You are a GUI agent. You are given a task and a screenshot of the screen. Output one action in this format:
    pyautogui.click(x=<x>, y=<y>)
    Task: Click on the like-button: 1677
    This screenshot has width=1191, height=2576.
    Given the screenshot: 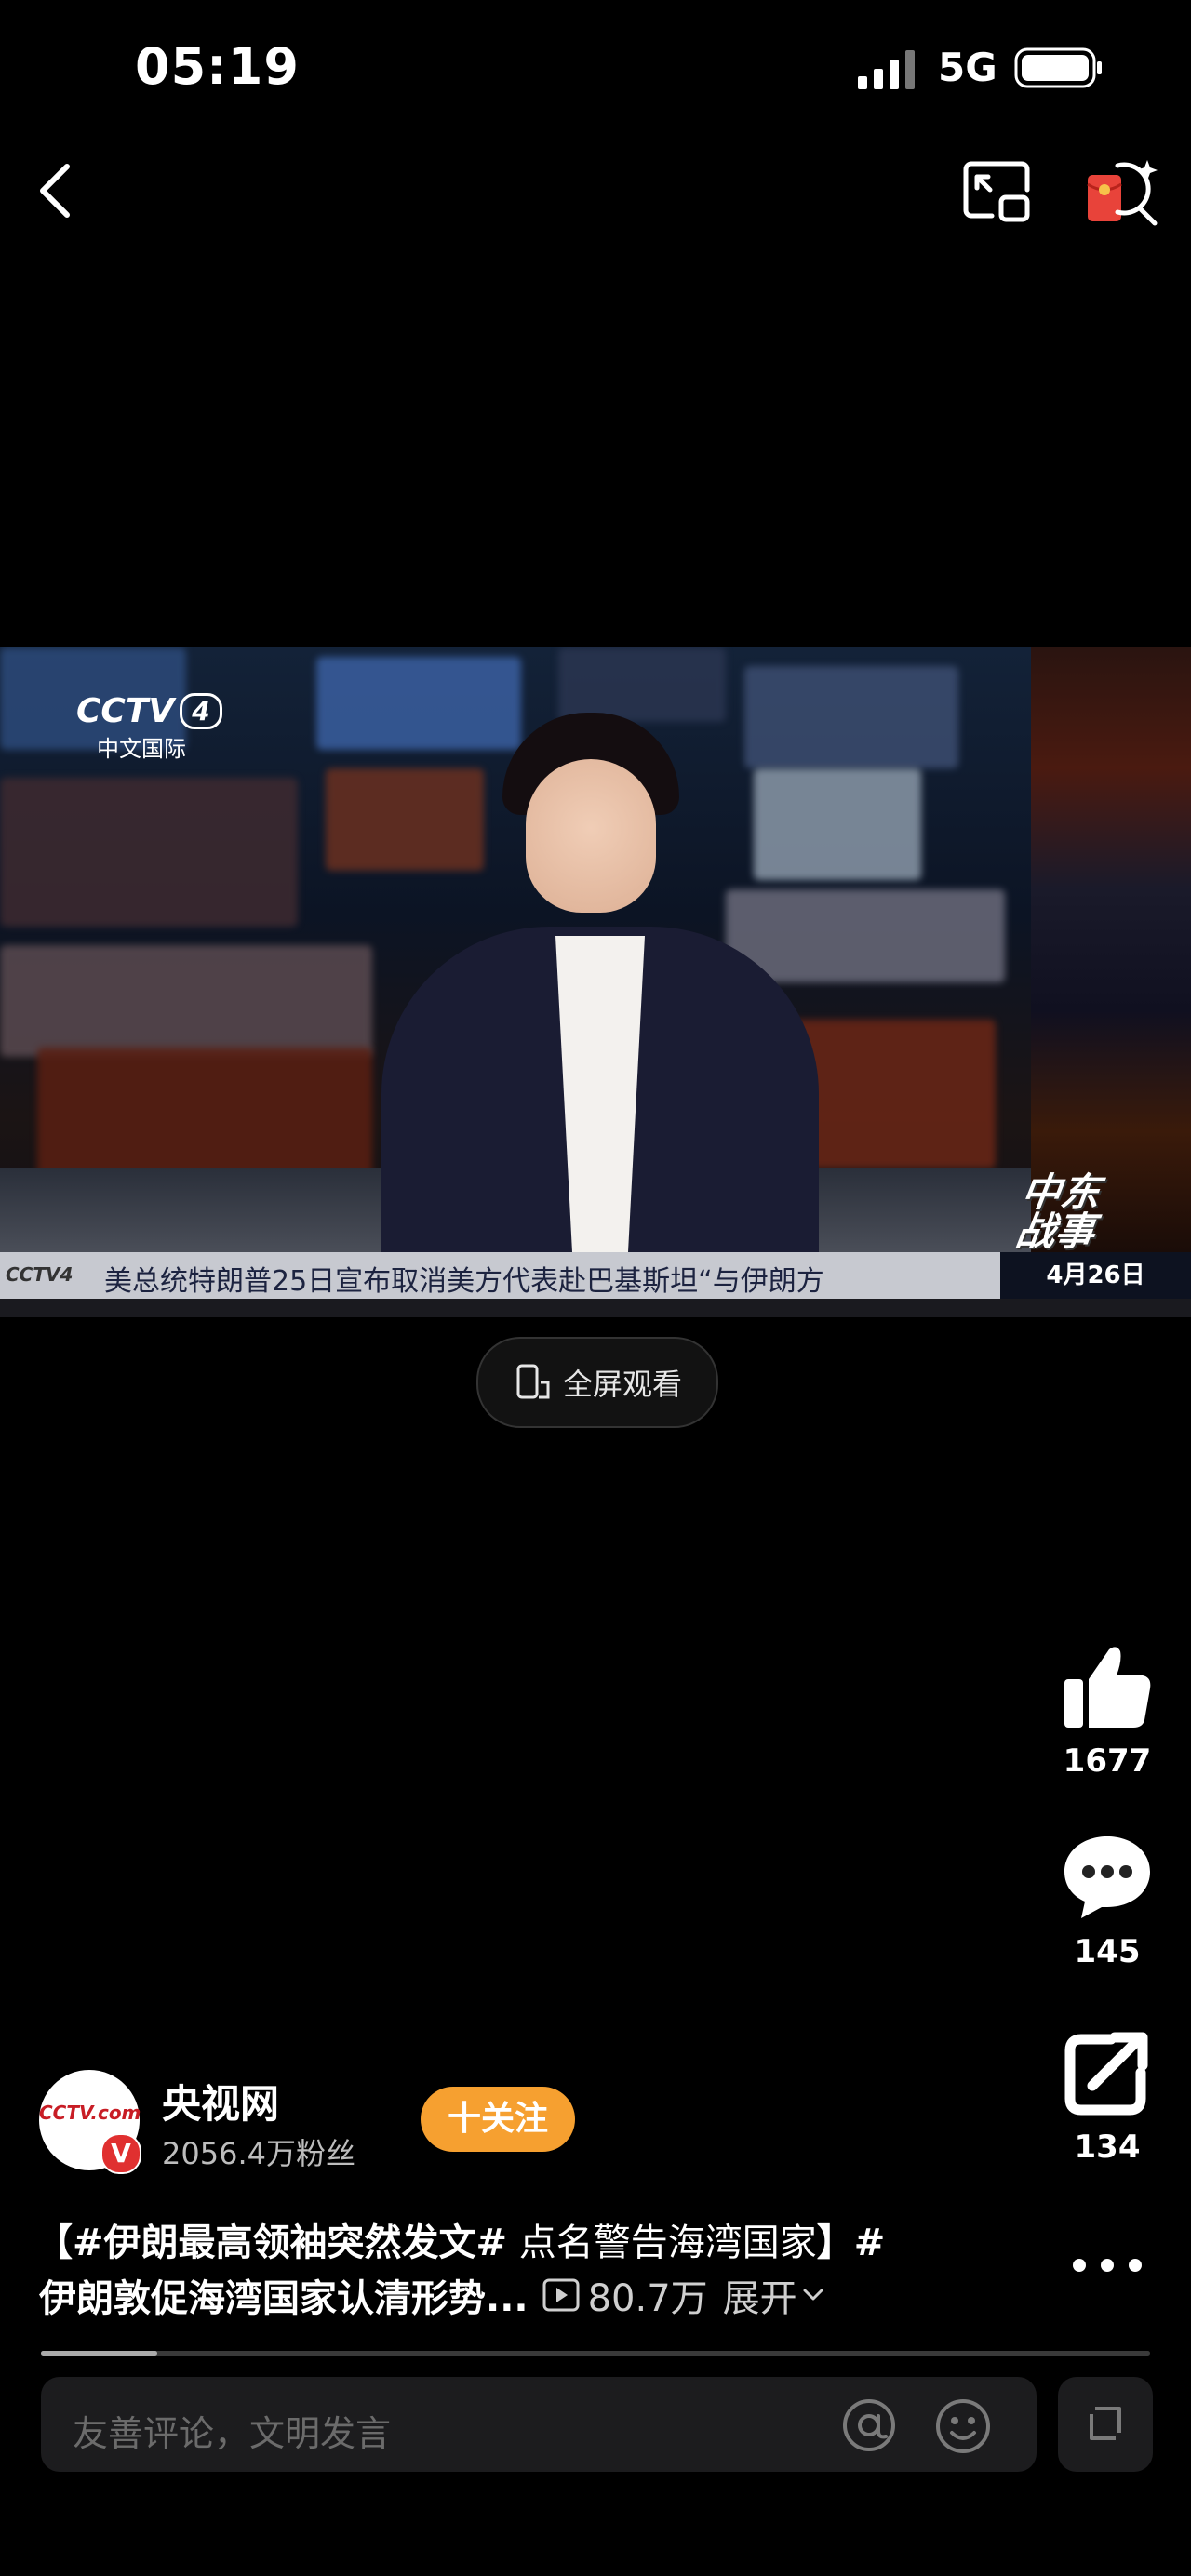 What is the action you would take?
    pyautogui.click(x=1107, y=1711)
    